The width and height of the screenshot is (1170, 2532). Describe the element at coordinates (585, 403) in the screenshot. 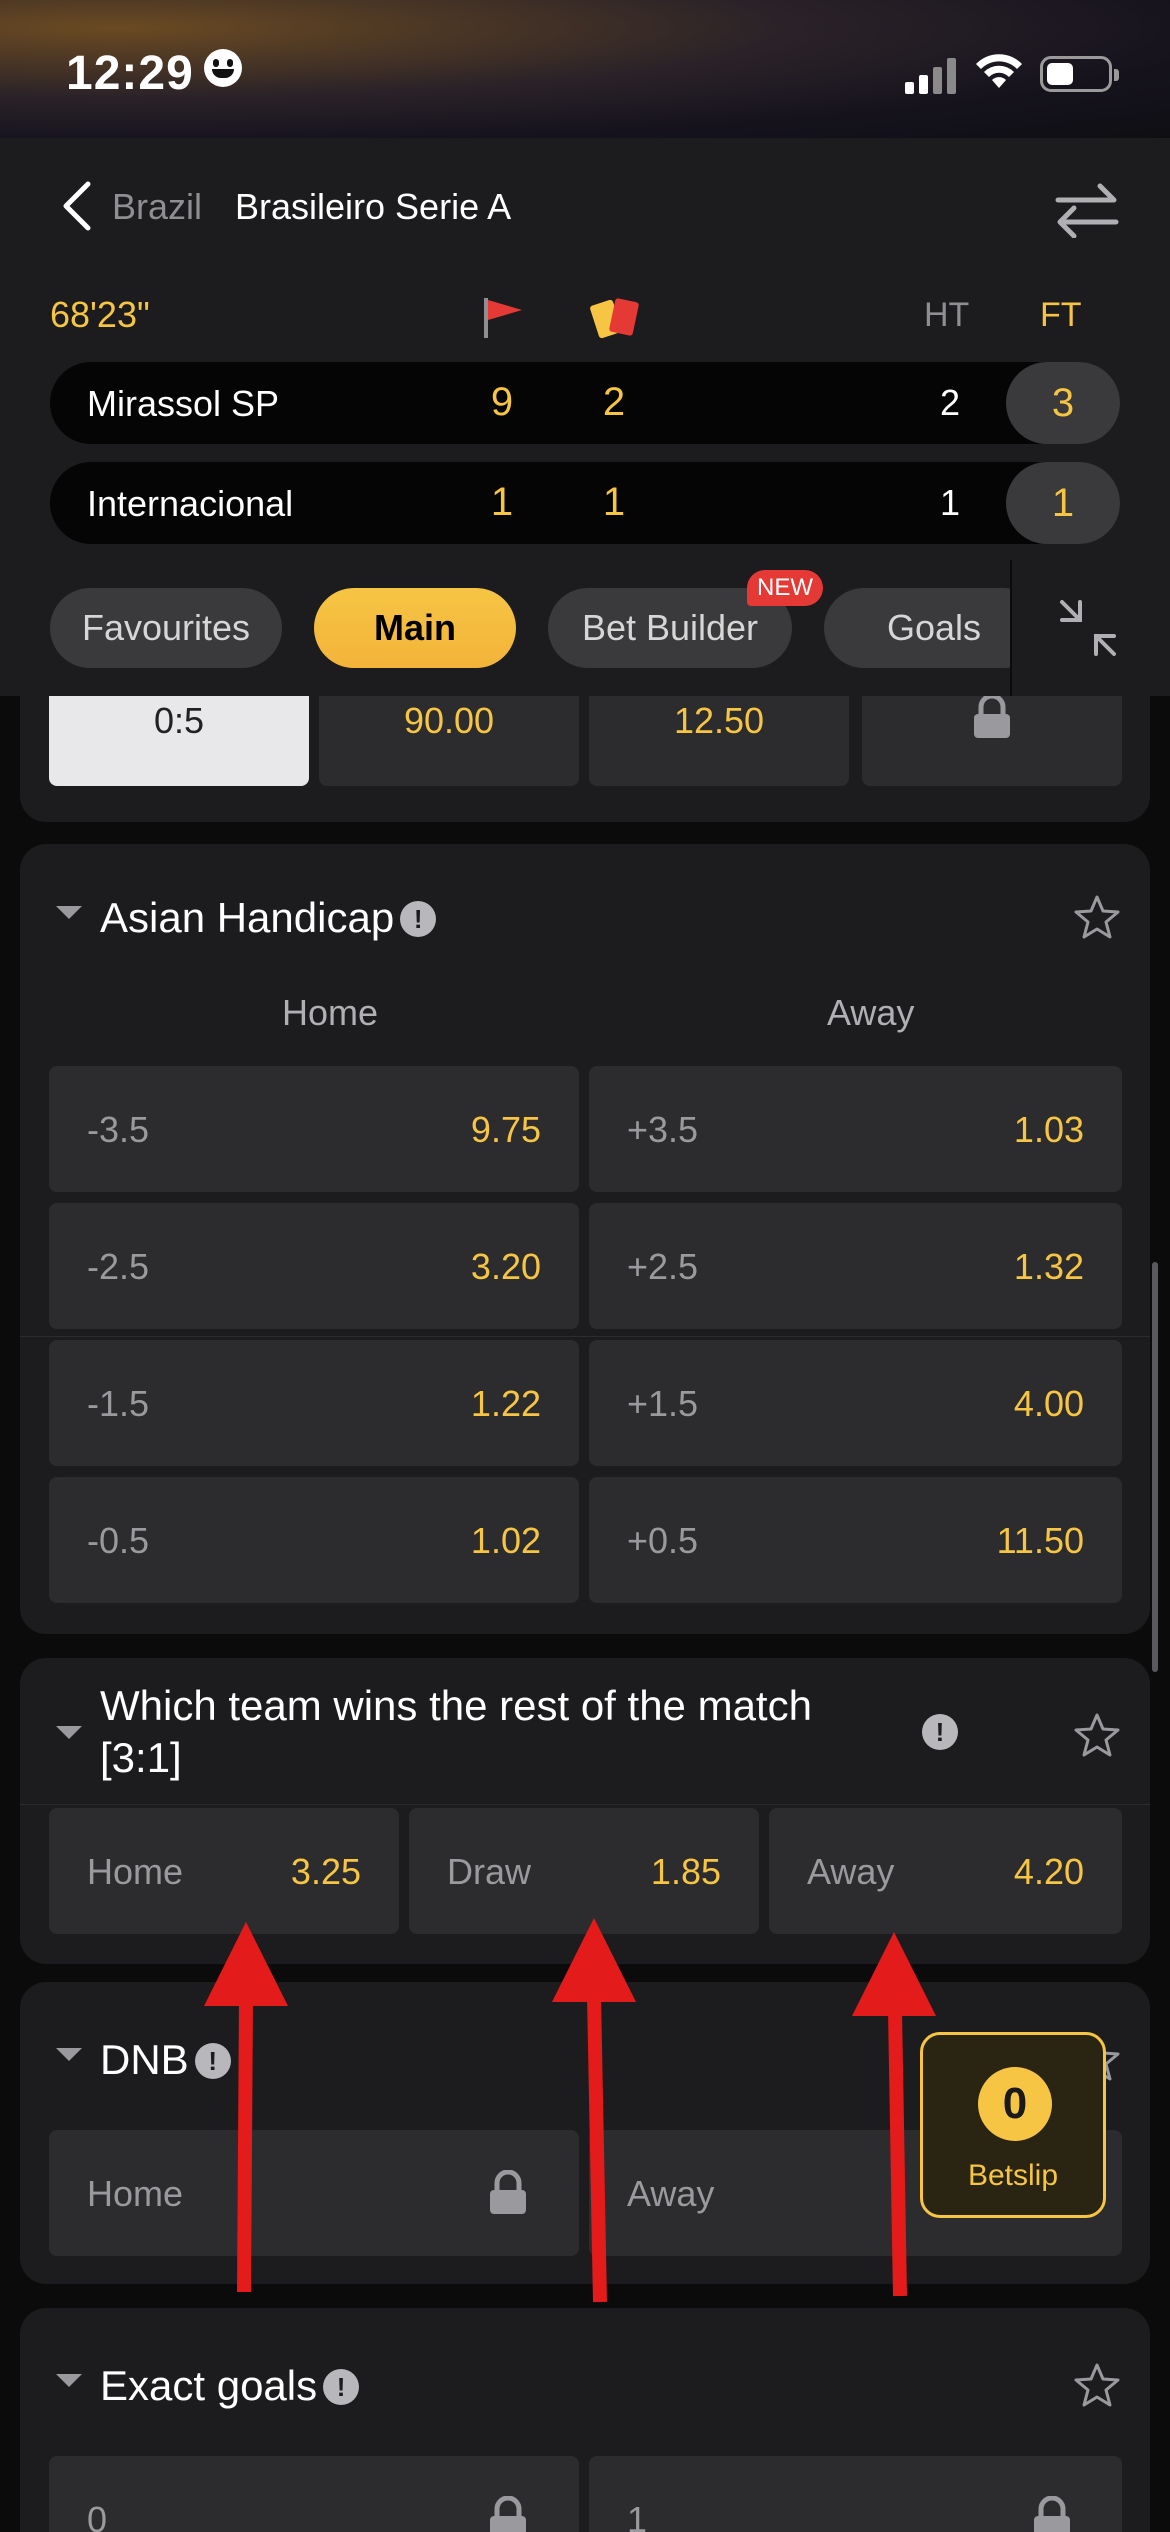

I see `team-row-home: Mirassol SP 9 2 2 3` at that location.